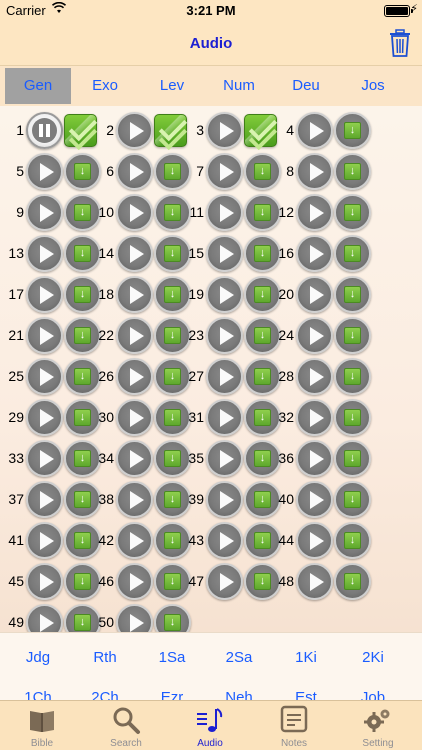 The width and height of the screenshot is (422, 750). What do you see at coordinates (306, 86) in the screenshot?
I see `book-tab-deu: Deu` at bounding box center [306, 86].